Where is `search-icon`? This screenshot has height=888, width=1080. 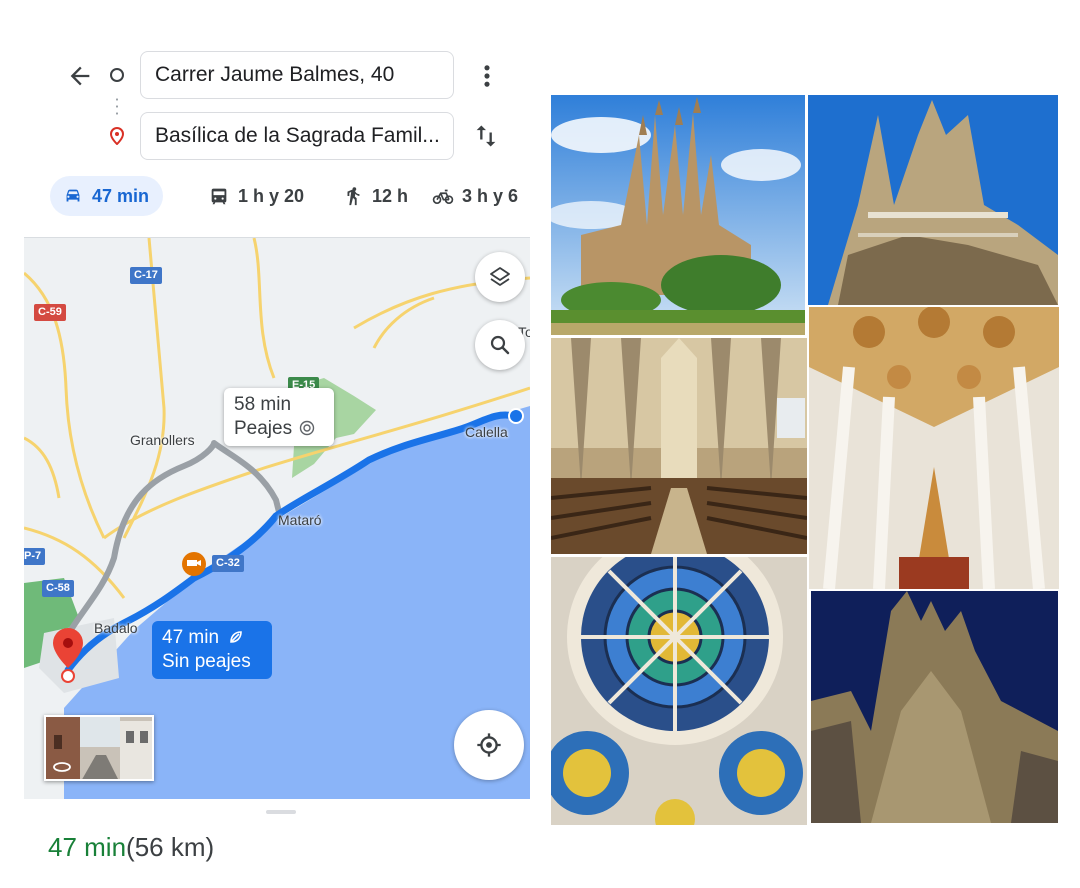 search-icon is located at coordinates (500, 345).